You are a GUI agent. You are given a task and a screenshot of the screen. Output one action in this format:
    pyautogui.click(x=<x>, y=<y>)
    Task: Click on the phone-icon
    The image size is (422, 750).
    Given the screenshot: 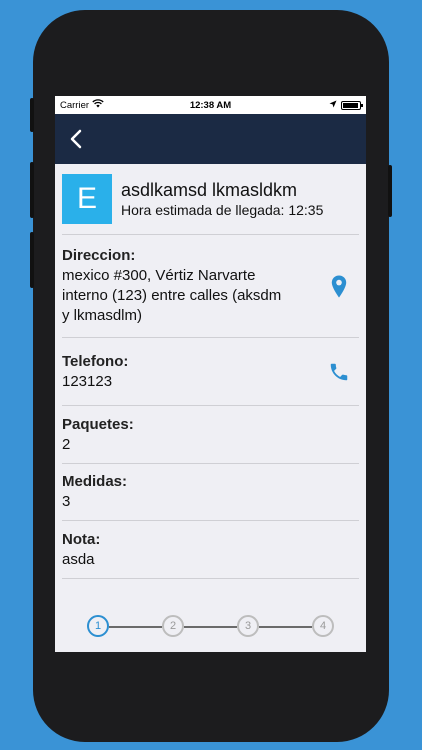 What is the action you would take?
    pyautogui.click(x=339, y=371)
    